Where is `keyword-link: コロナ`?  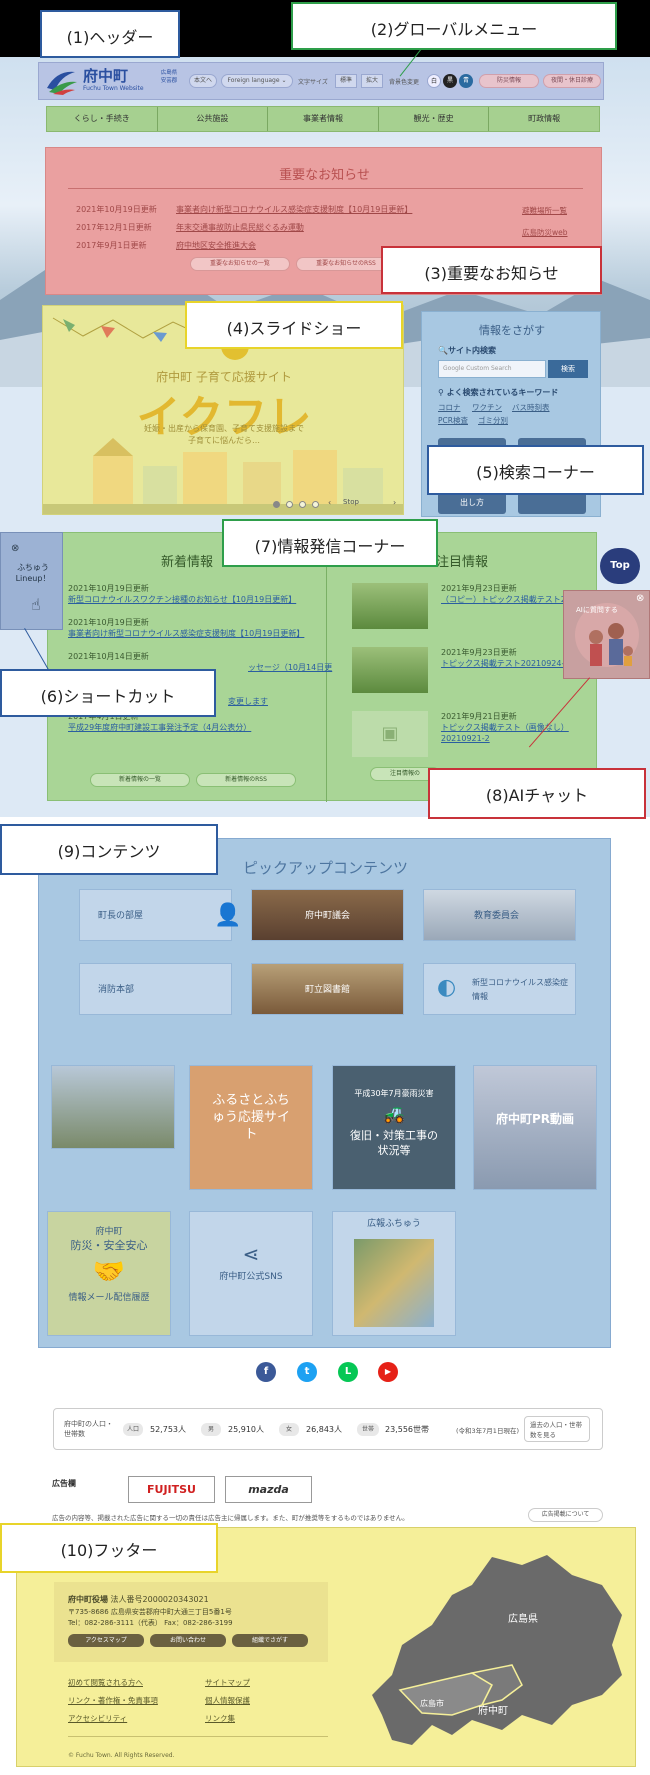
keyword-link: コロナ is located at coordinates (449, 407).